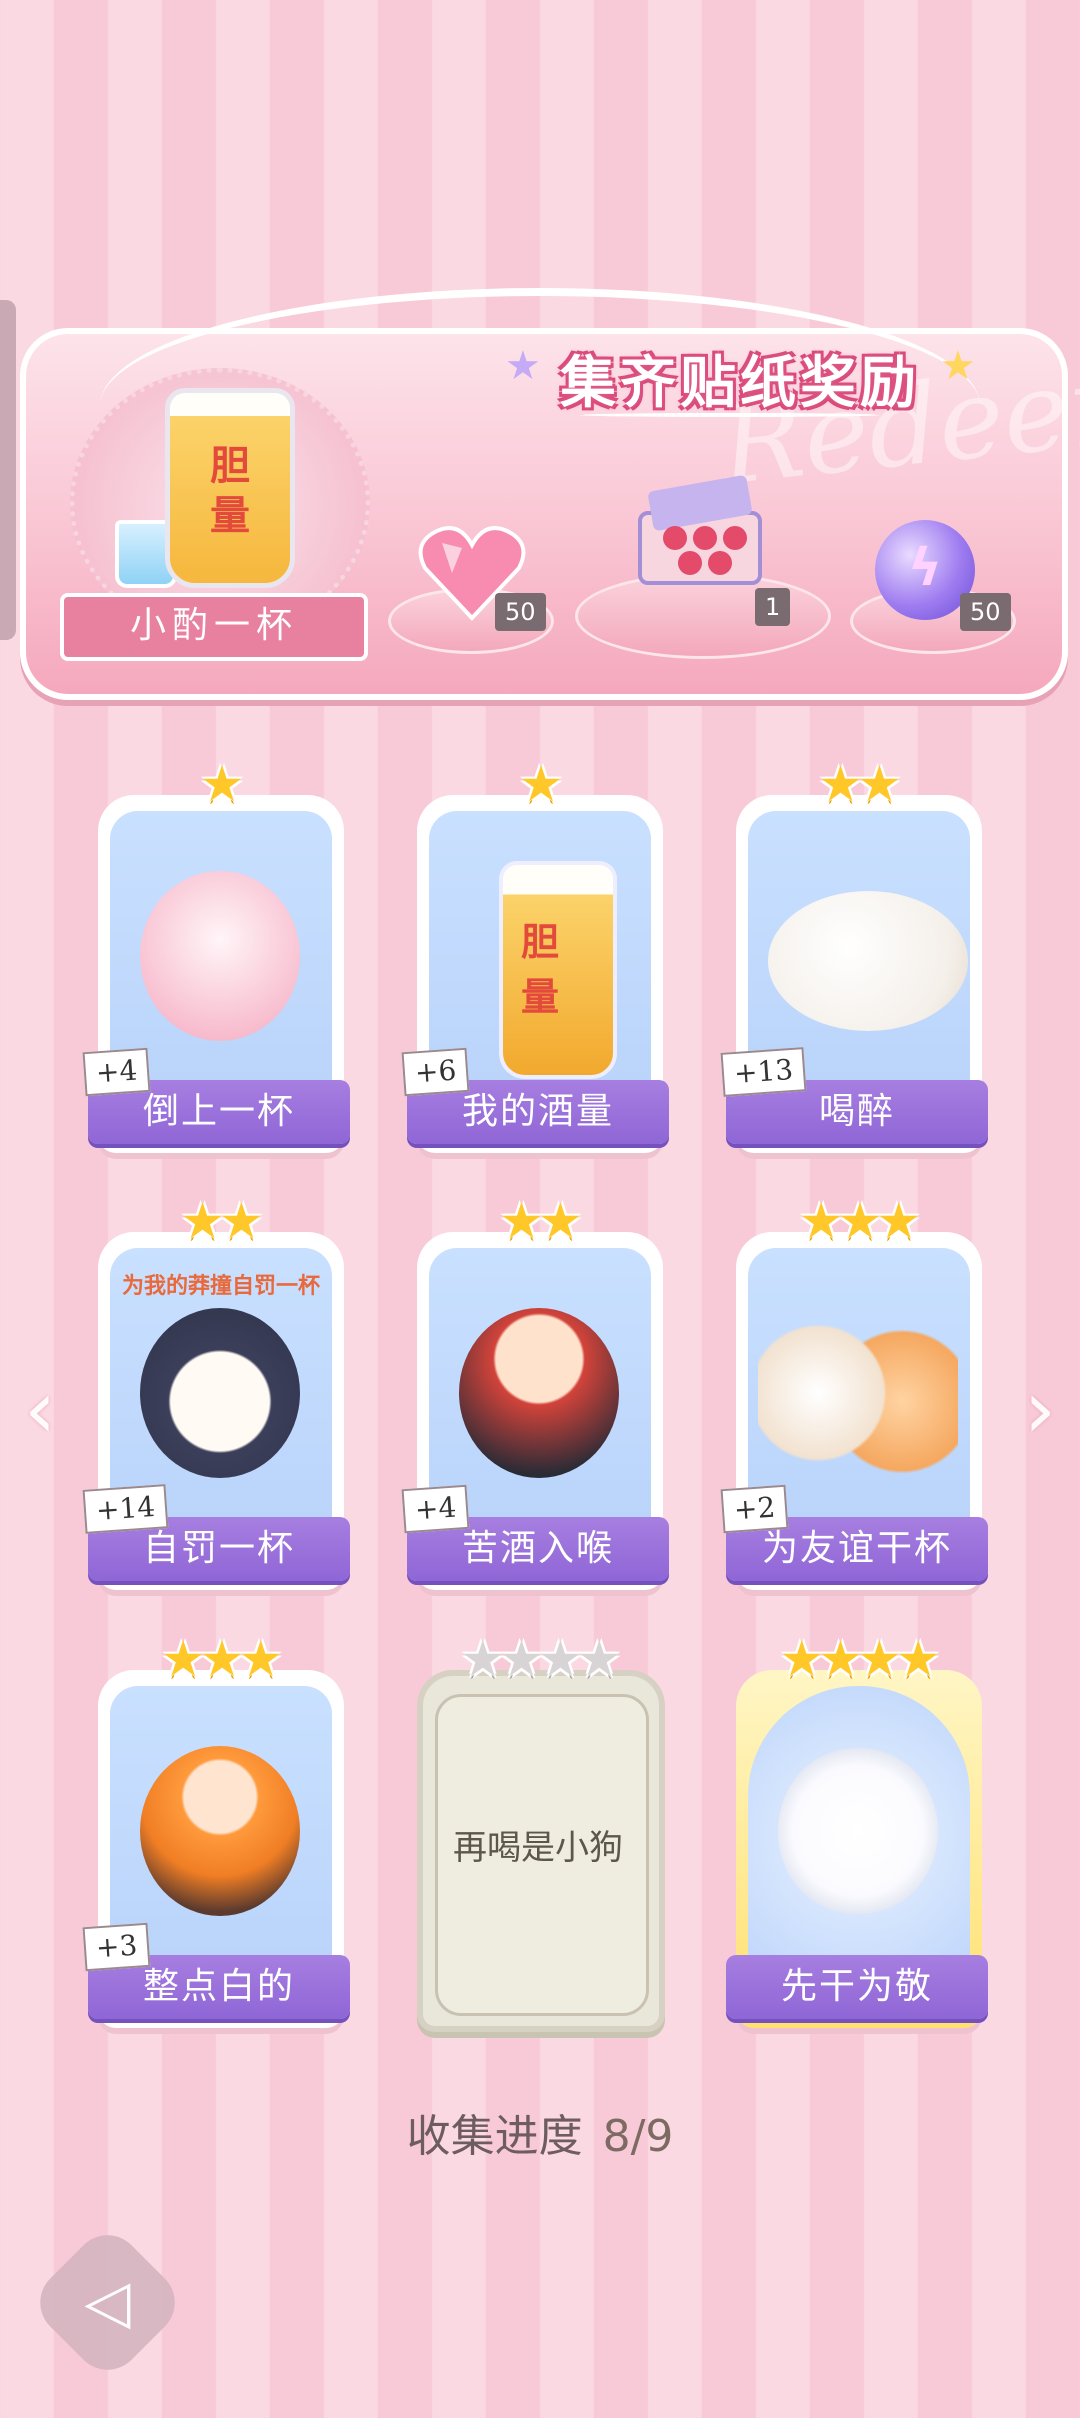 The height and width of the screenshot is (2418, 1080). What do you see at coordinates (40, 1410) in the screenshot?
I see `previous-page-arrow: ‹` at bounding box center [40, 1410].